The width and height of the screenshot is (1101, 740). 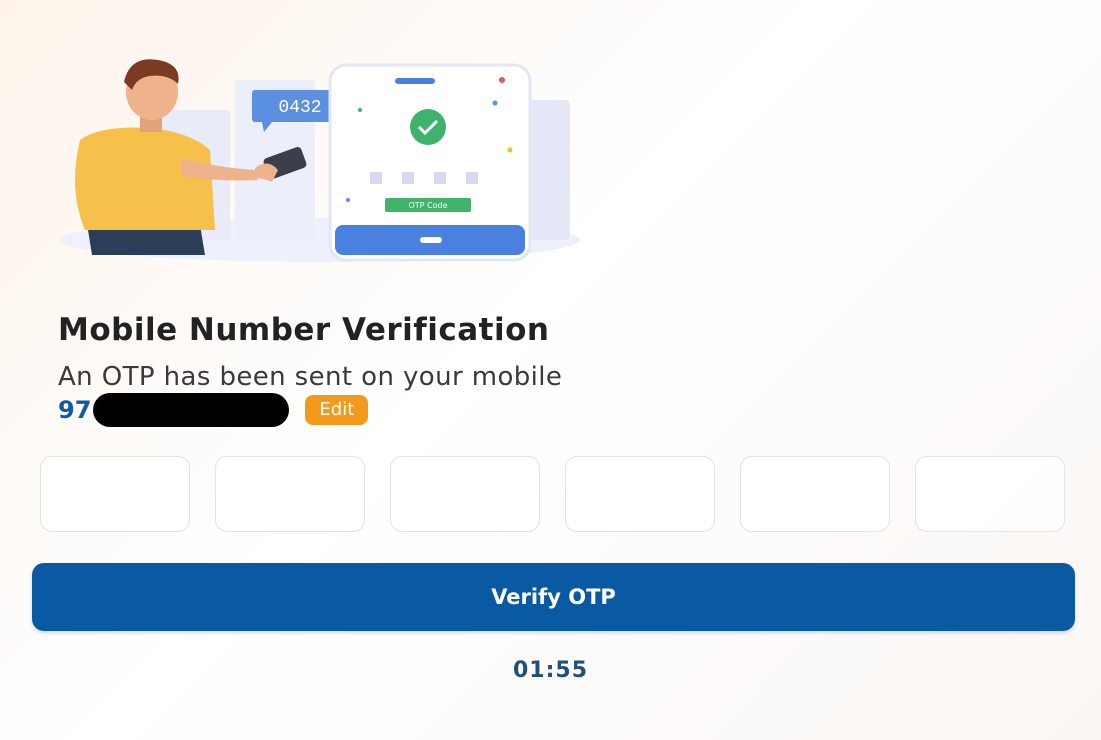 What do you see at coordinates (299, 108) in the screenshot?
I see `otp-bubble-digits: 0432` at bounding box center [299, 108].